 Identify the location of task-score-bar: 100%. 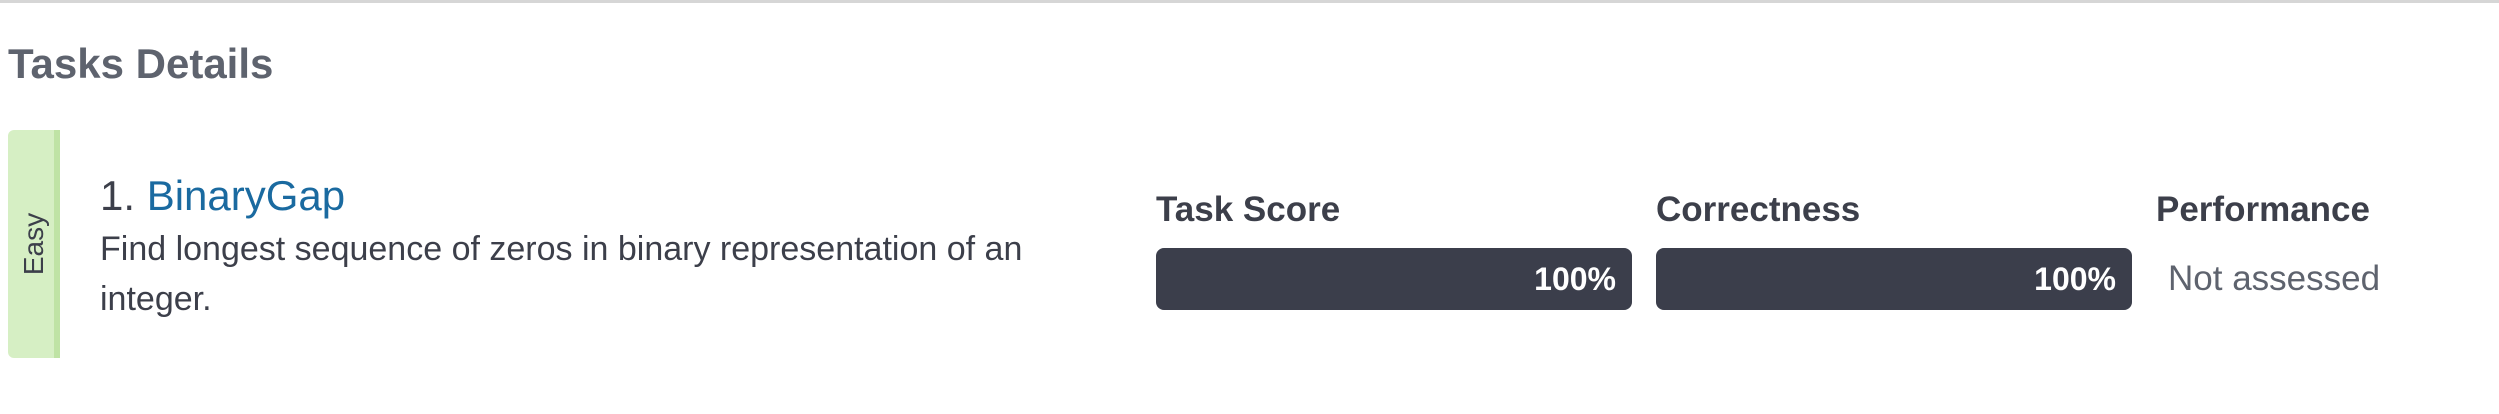
(1394, 279).